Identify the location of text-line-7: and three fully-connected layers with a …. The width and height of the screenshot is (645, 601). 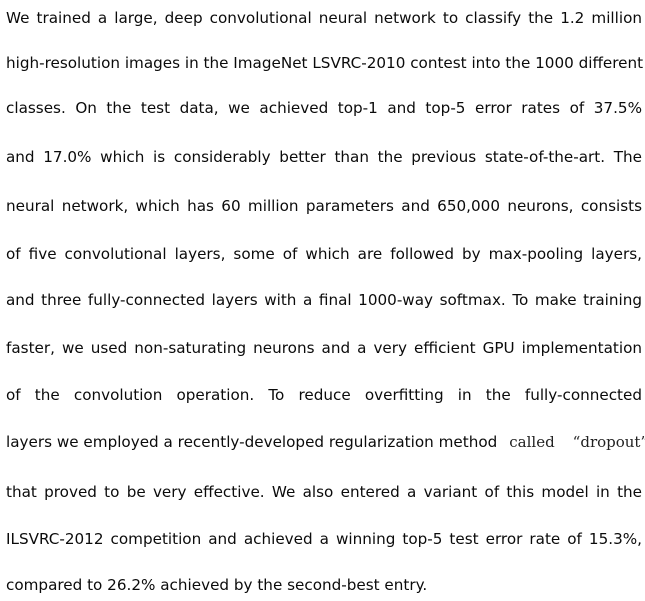
(324, 300).